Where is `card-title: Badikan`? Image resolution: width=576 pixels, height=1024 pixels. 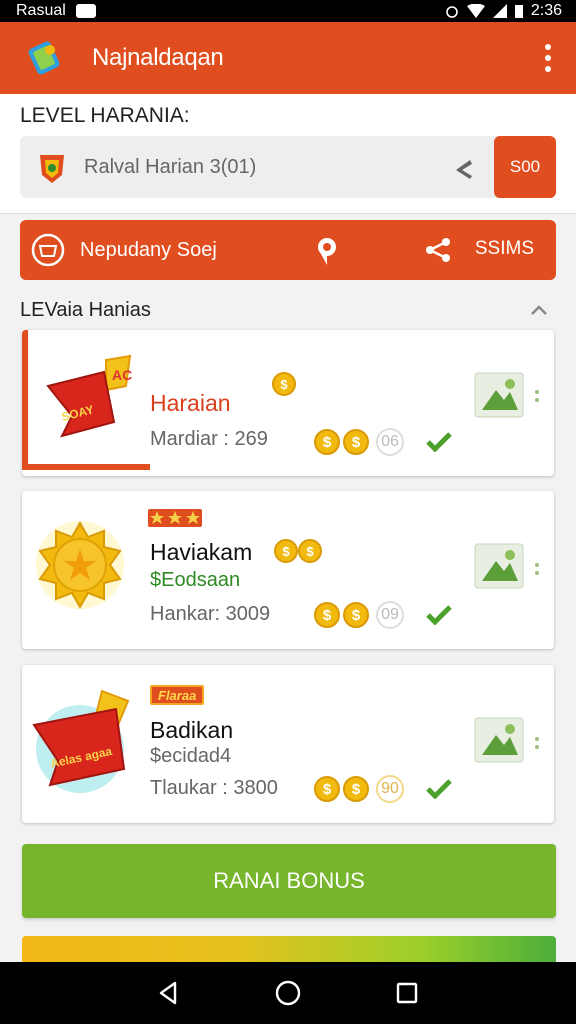 card-title: Badikan is located at coordinates (192, 730).